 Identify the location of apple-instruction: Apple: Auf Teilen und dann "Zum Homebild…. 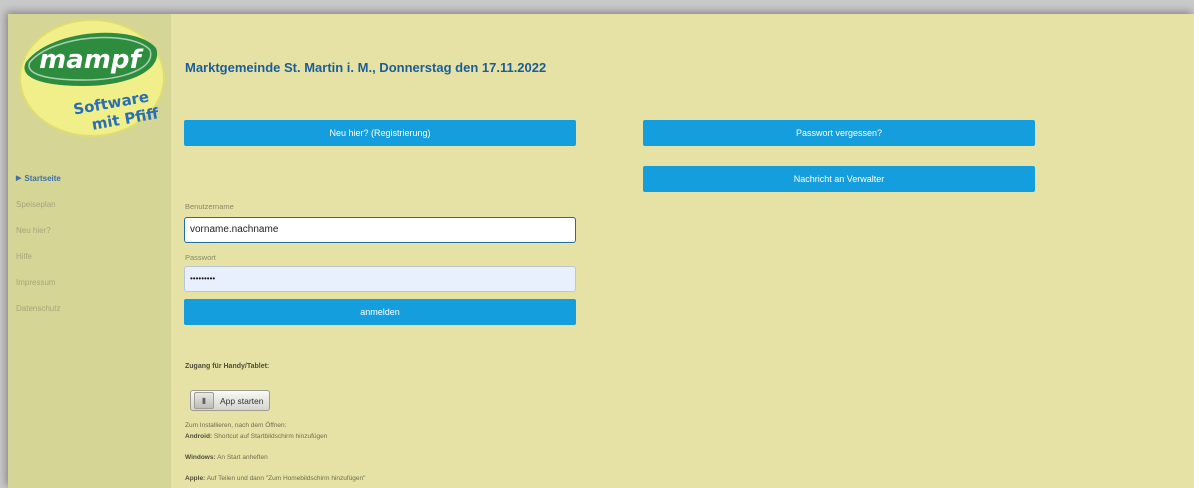
(275, 478).